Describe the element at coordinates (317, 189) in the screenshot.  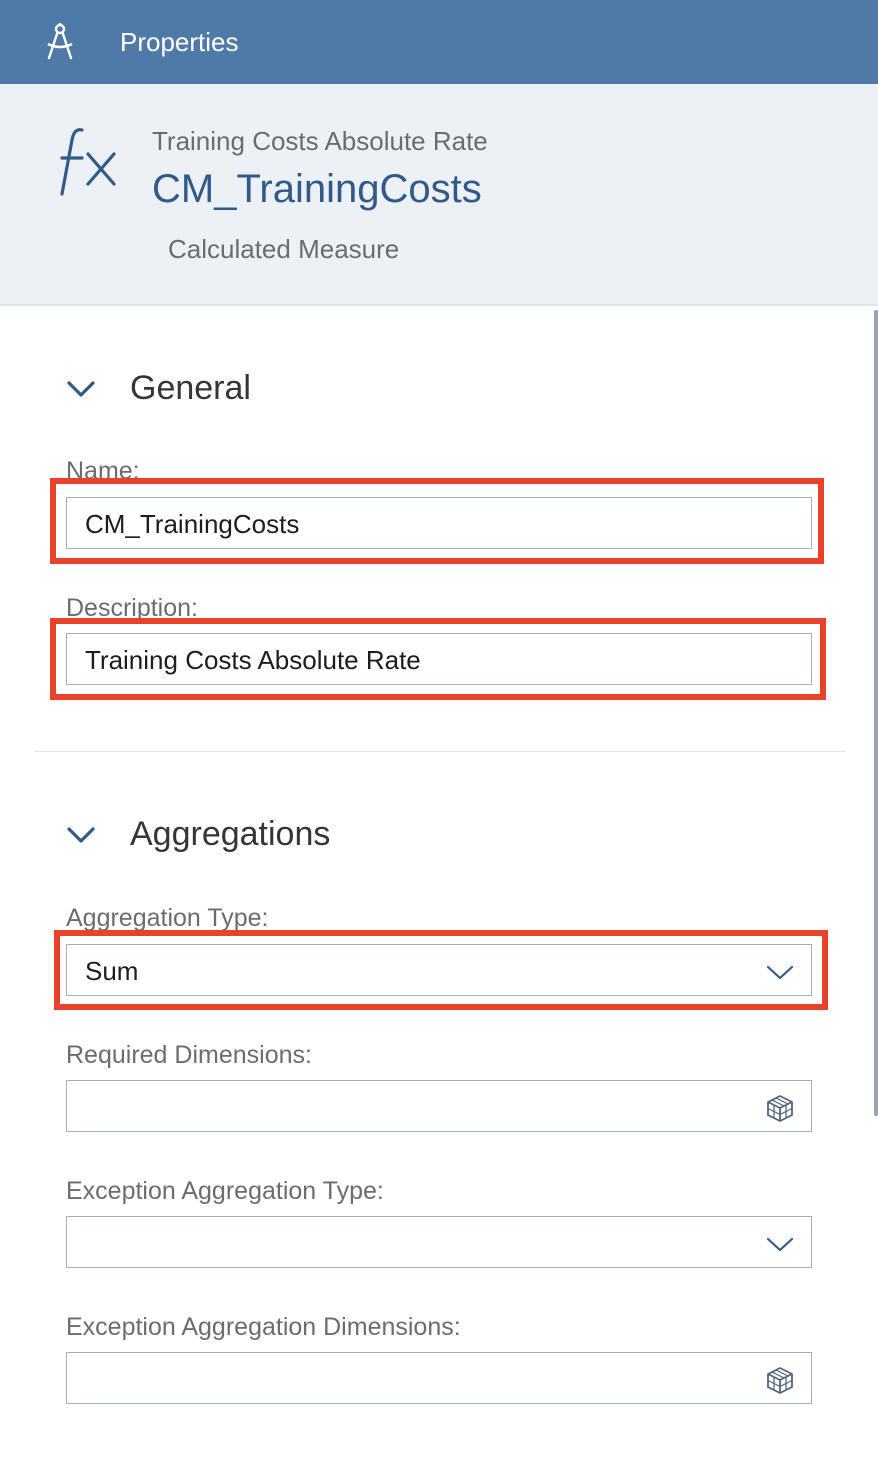
I see `header-title: CM_TrainingCosts` at that location.